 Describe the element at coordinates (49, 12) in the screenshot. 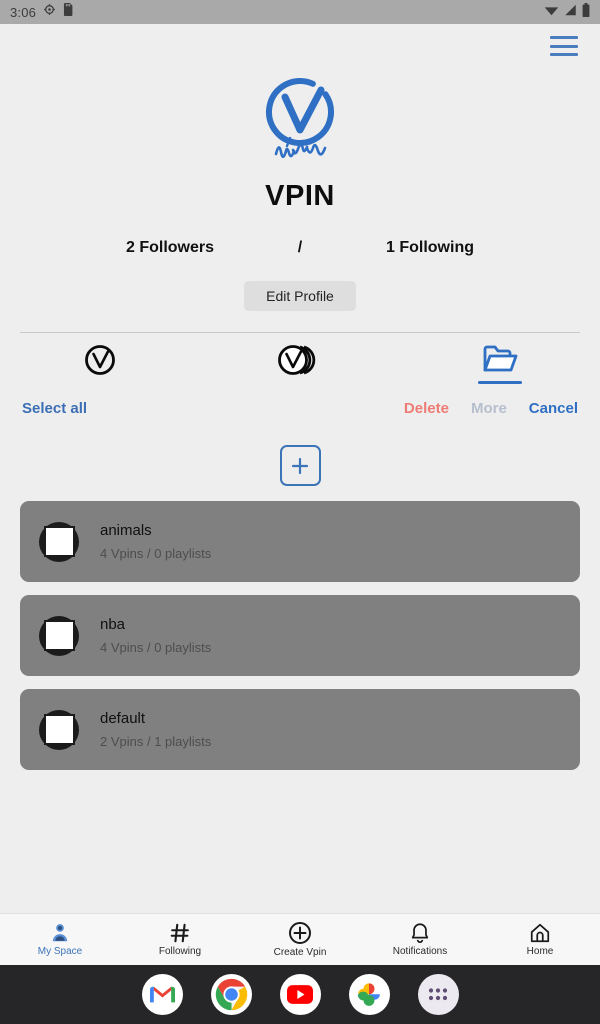

I see `settings-icon` at that location.